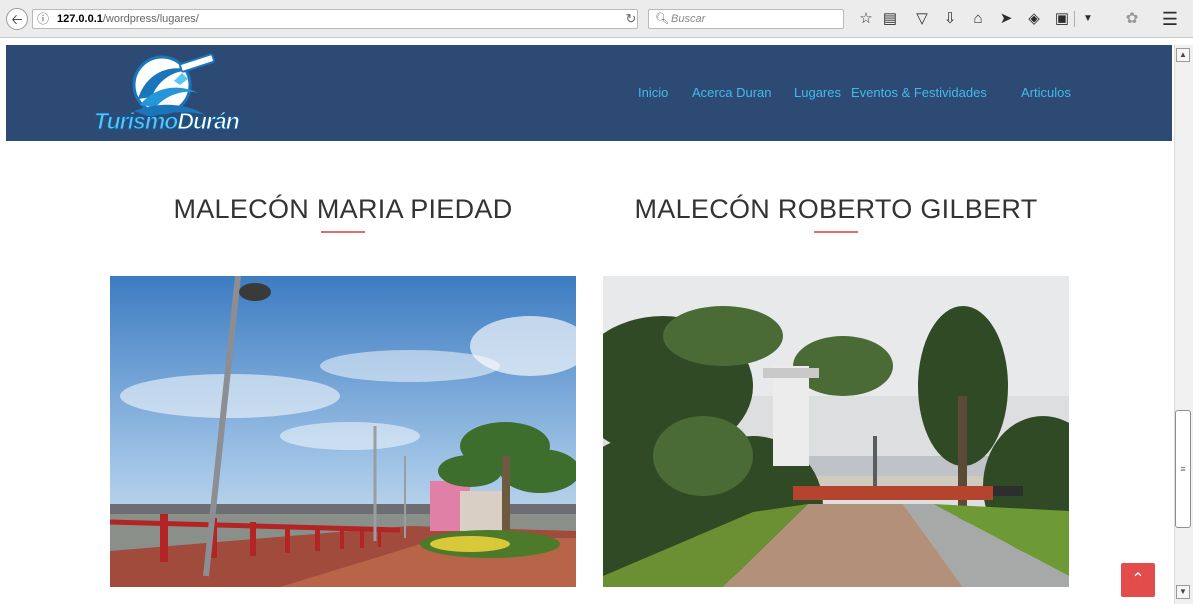 The width and height of the screenshot is (1193, 604). I want to click on place-title: MALECÓN MARIA PIEDAD, so click(343, 209).